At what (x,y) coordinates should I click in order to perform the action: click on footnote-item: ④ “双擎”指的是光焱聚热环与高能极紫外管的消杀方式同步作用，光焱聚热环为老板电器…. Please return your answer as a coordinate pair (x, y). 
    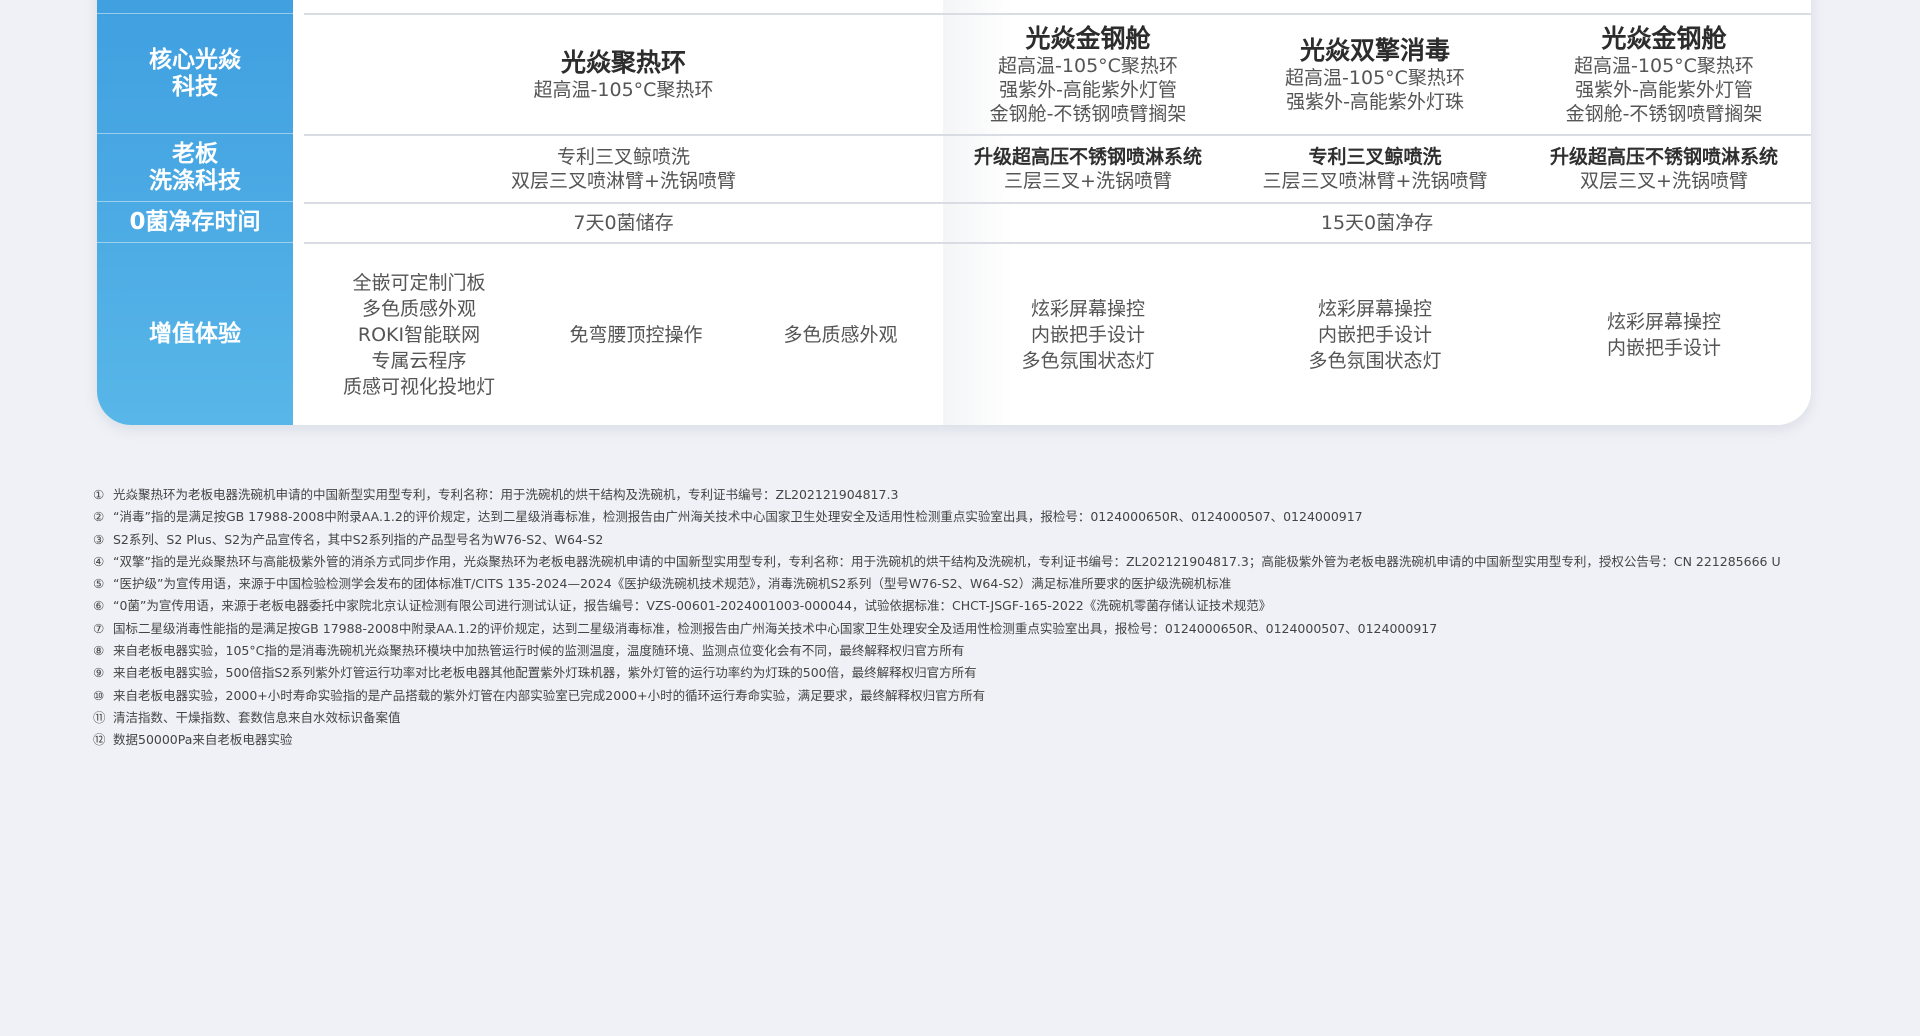
    Looking at the image, I should click on (993, 562).